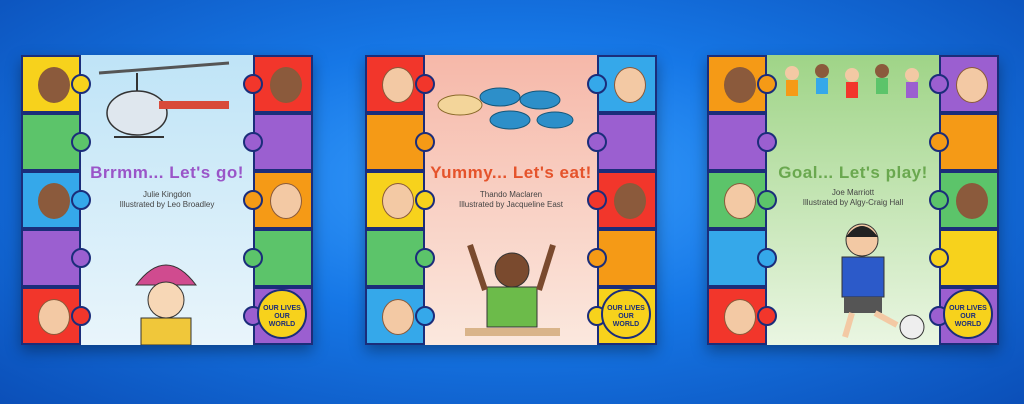 This screenshot has height=404, width=1024. What do you see at coordinates (167, 204) in the screenshot?
I see `illustrator-credit: Illustrated by Leo Broadley` at bounding box center [167, 204].